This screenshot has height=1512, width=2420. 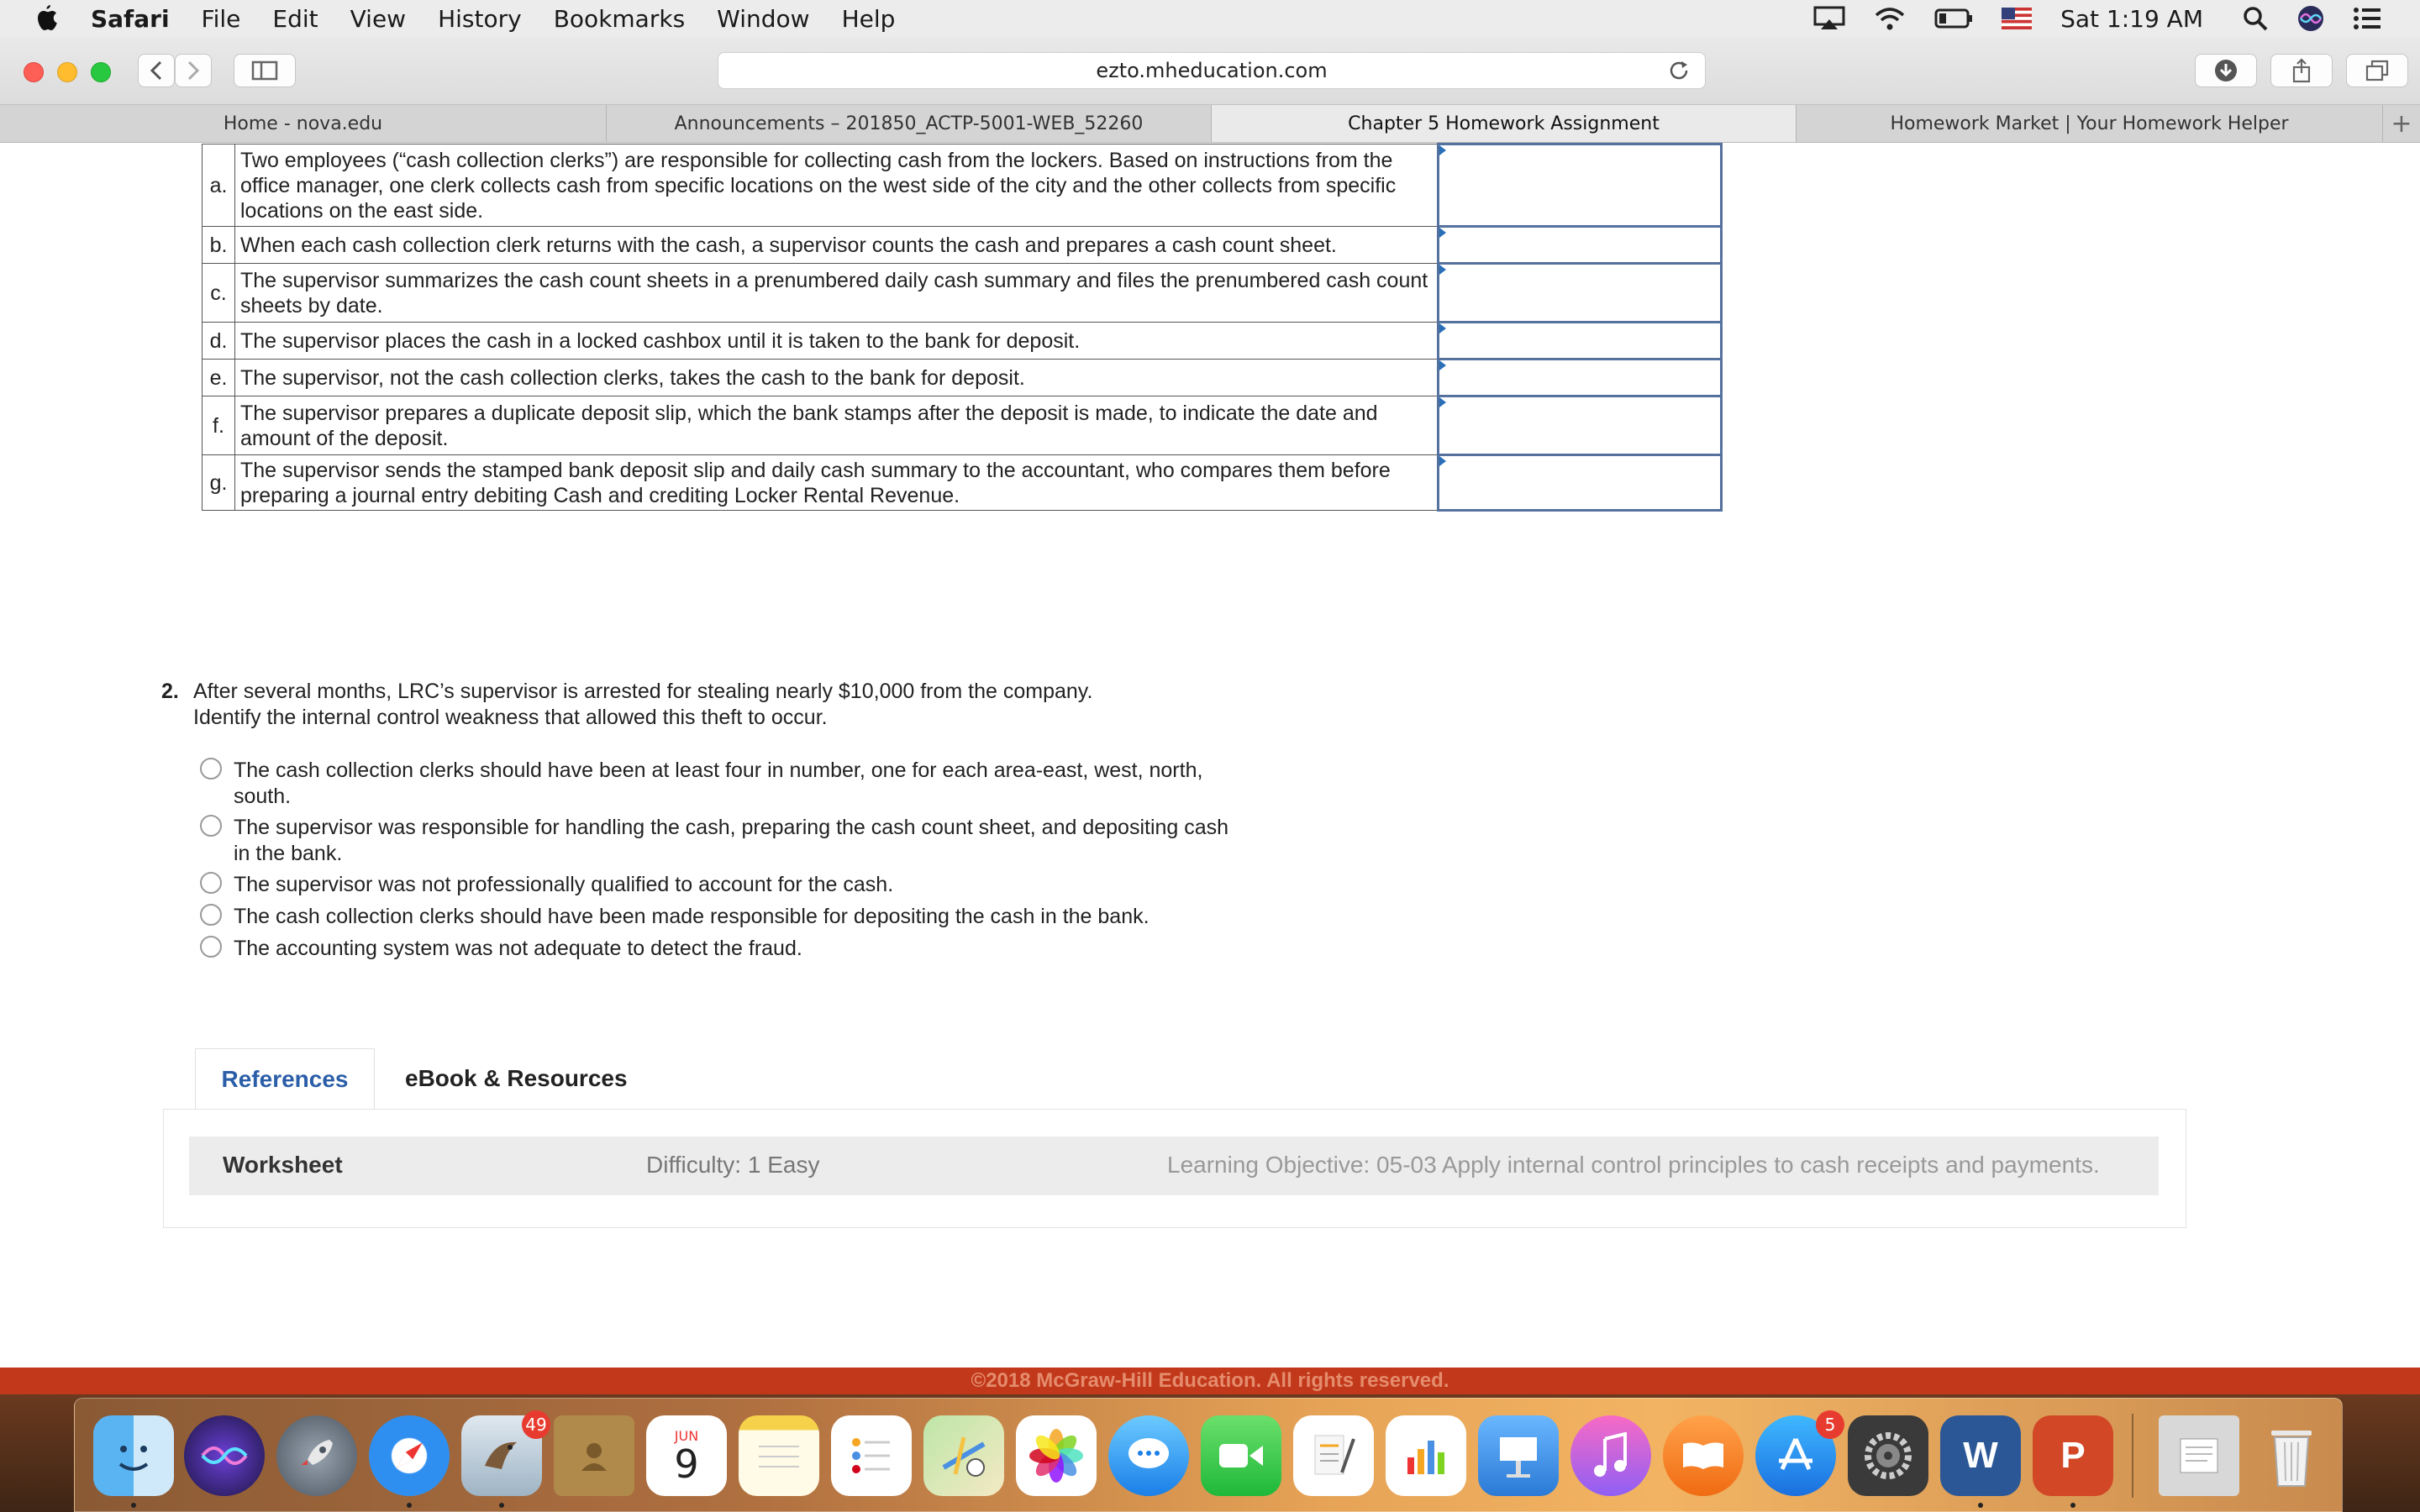 What do you see at coordinates (218, 377) in the screenshot?
I see `row-letter: e.` at bounding box center [218, 377].